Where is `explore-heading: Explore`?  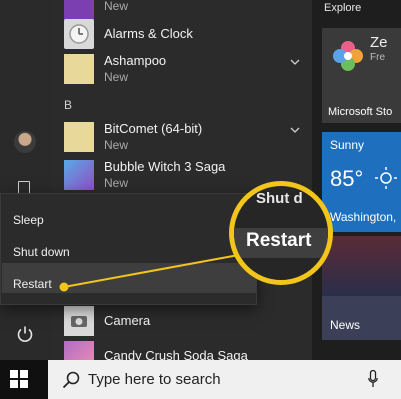
explore-heading: Explore is located at coordinates (343, 8).